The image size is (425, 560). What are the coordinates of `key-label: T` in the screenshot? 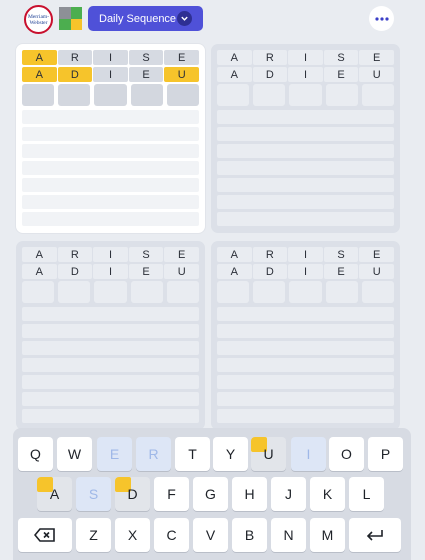 It's located at (192, 454).